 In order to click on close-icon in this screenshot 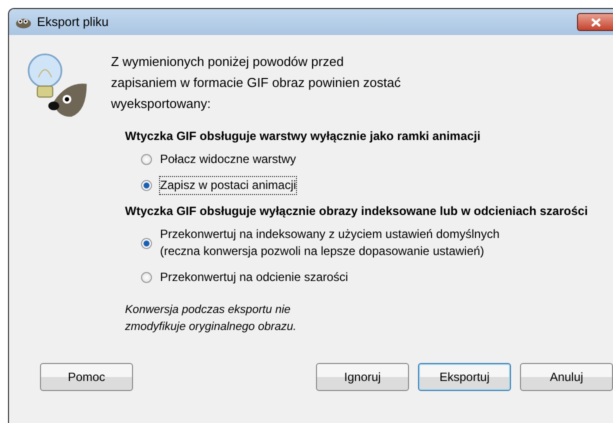, I will do `click(595, 22)`.